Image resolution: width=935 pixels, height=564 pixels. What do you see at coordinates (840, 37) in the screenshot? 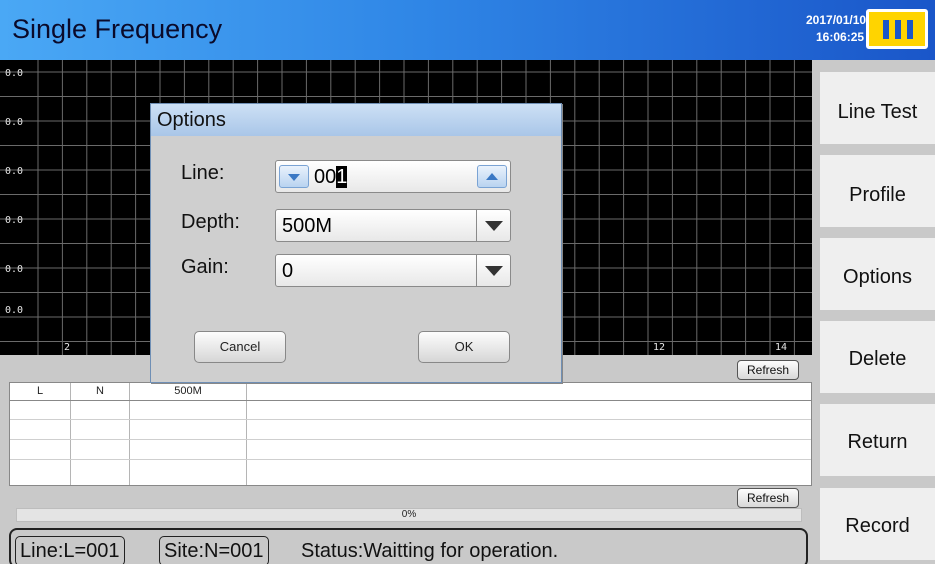
I see `time-text: 16:06:25` at bounding box center [840, 37].